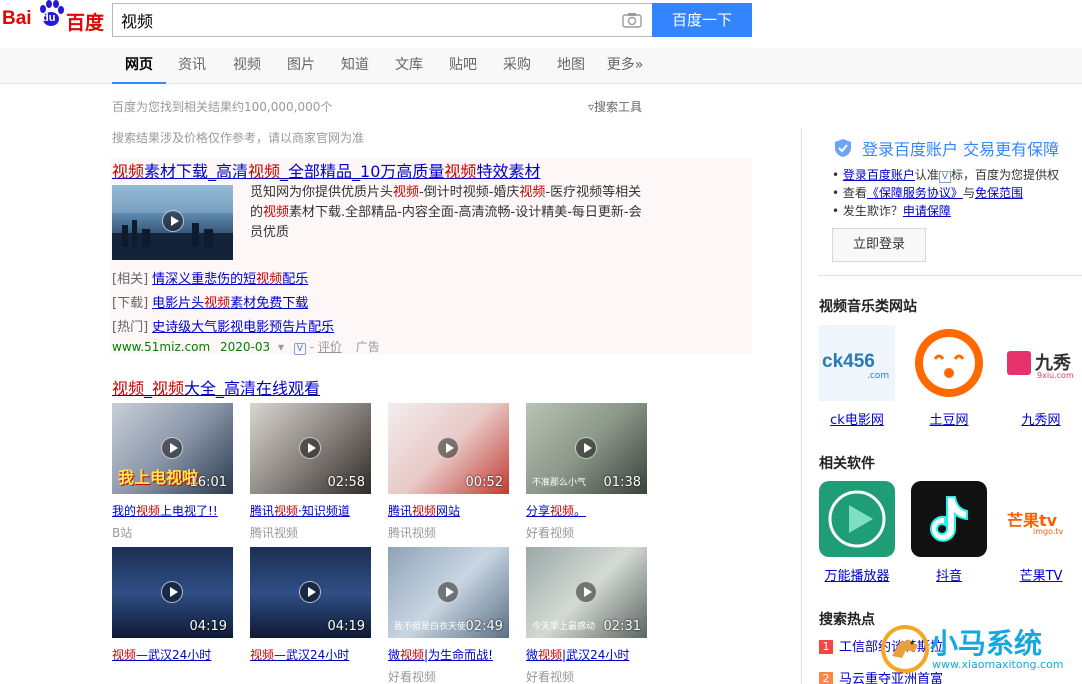  Describe the element at coordinates (130, 327) in the screenshot. I see `sub-link-tag: [热门]` at that location.